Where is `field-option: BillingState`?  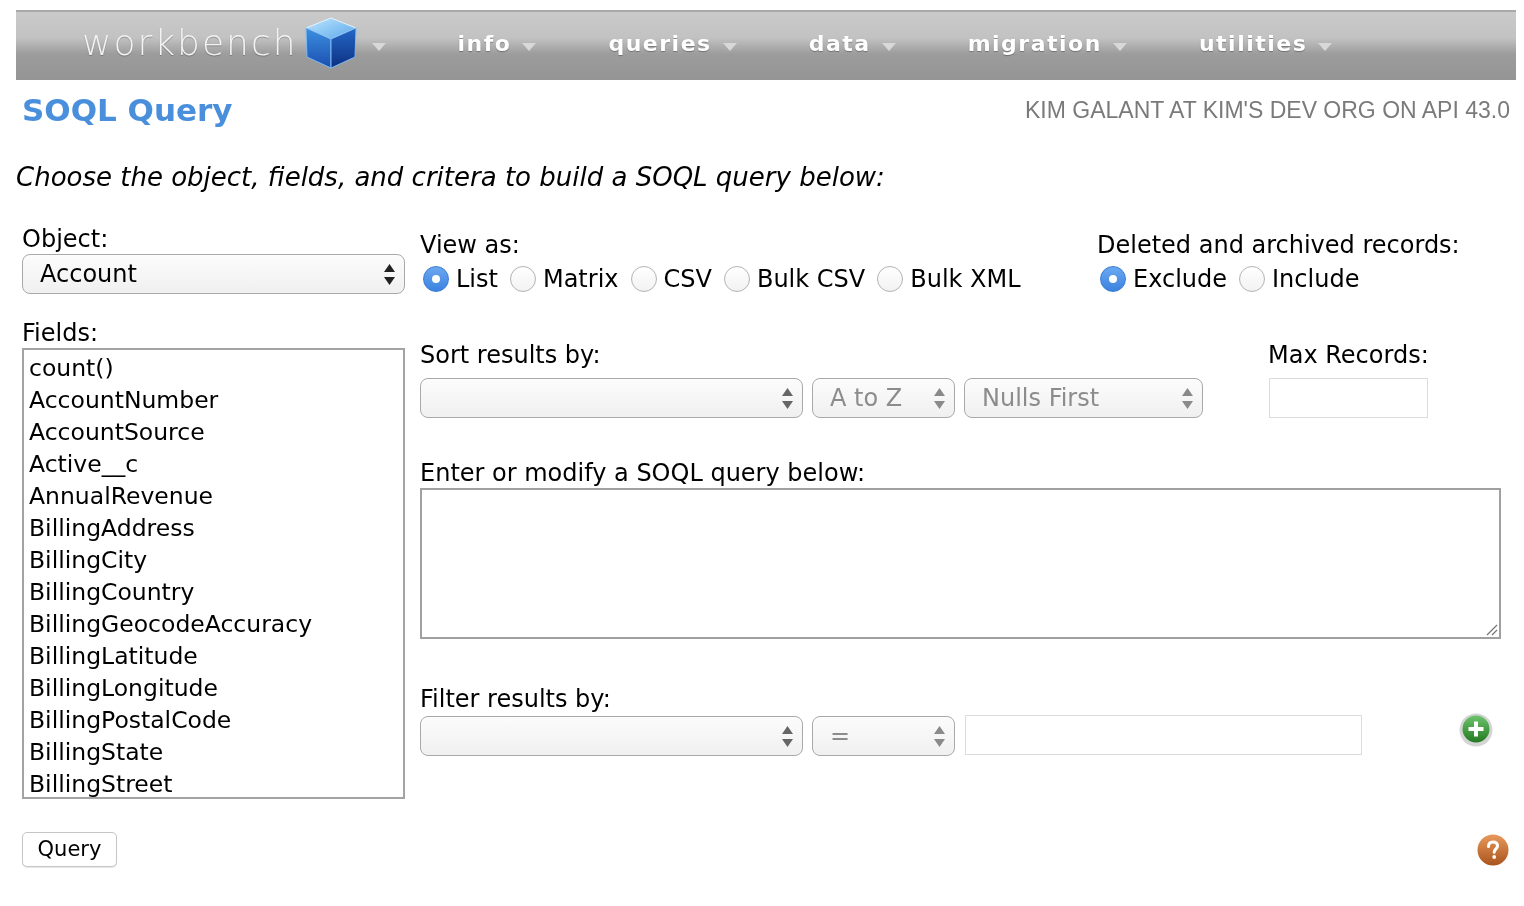
field-option: BillingState is located at coordinates (215, 752).